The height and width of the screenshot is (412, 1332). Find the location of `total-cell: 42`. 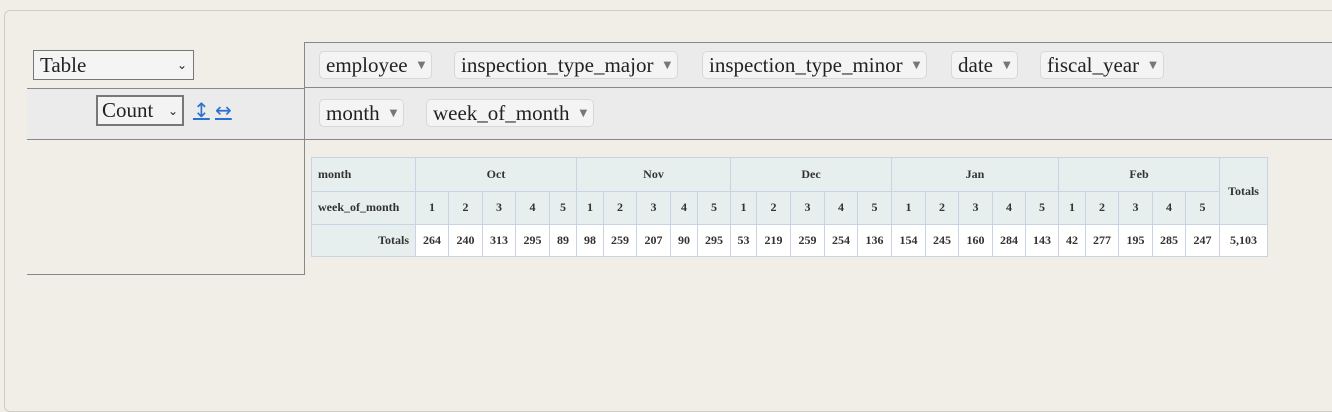

total-cell: 42 is located at coordinates (1072, 240).